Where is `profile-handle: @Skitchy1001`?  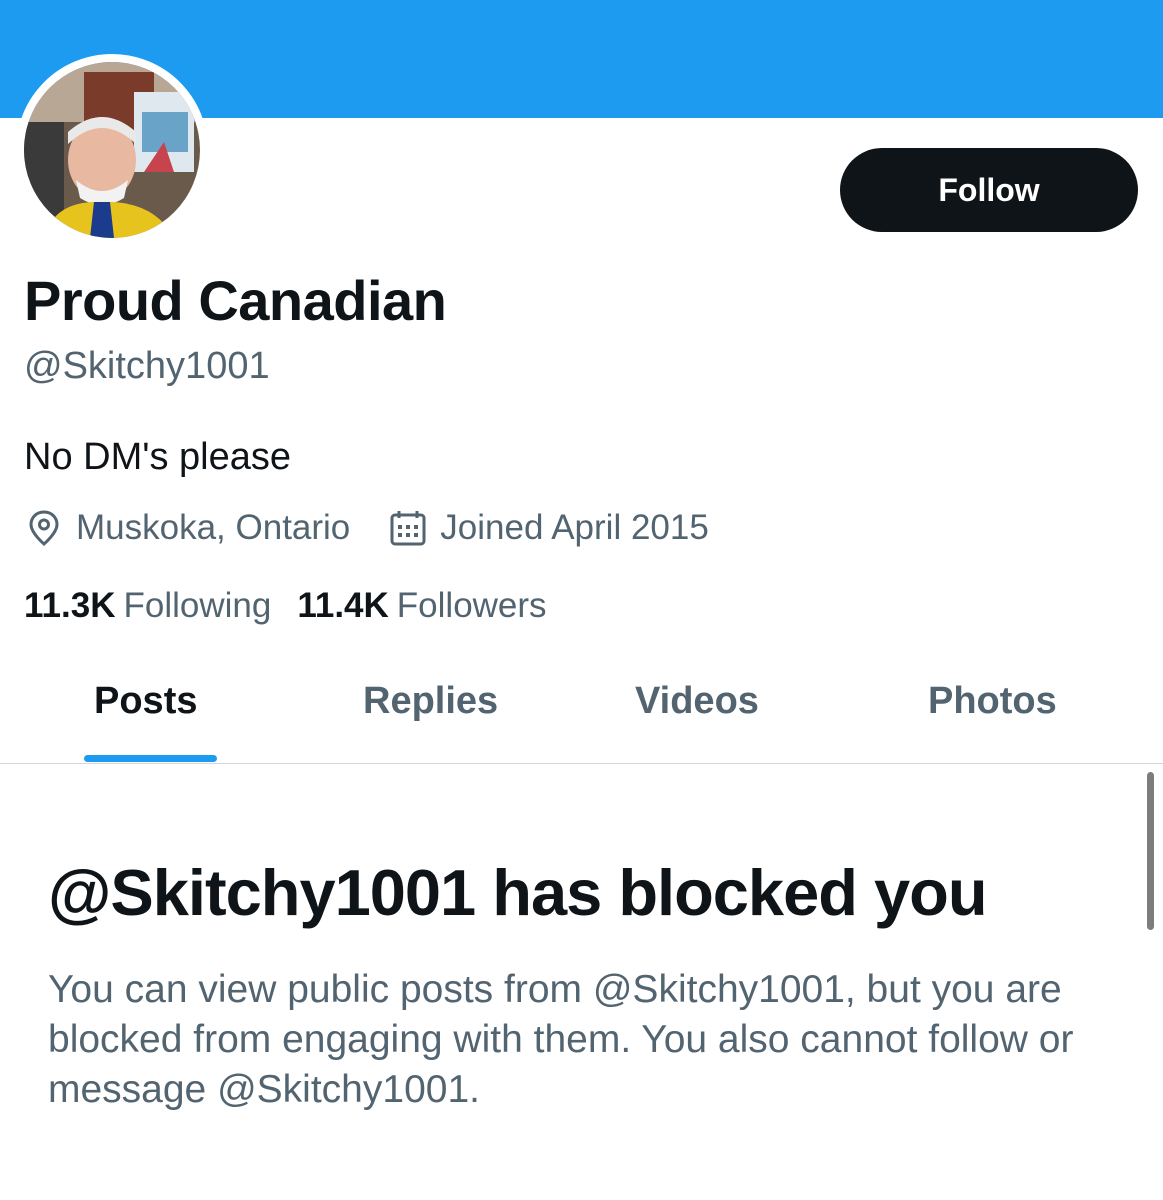
profile-handle: @Skitchy1001 is located at coordinates (147, 366).